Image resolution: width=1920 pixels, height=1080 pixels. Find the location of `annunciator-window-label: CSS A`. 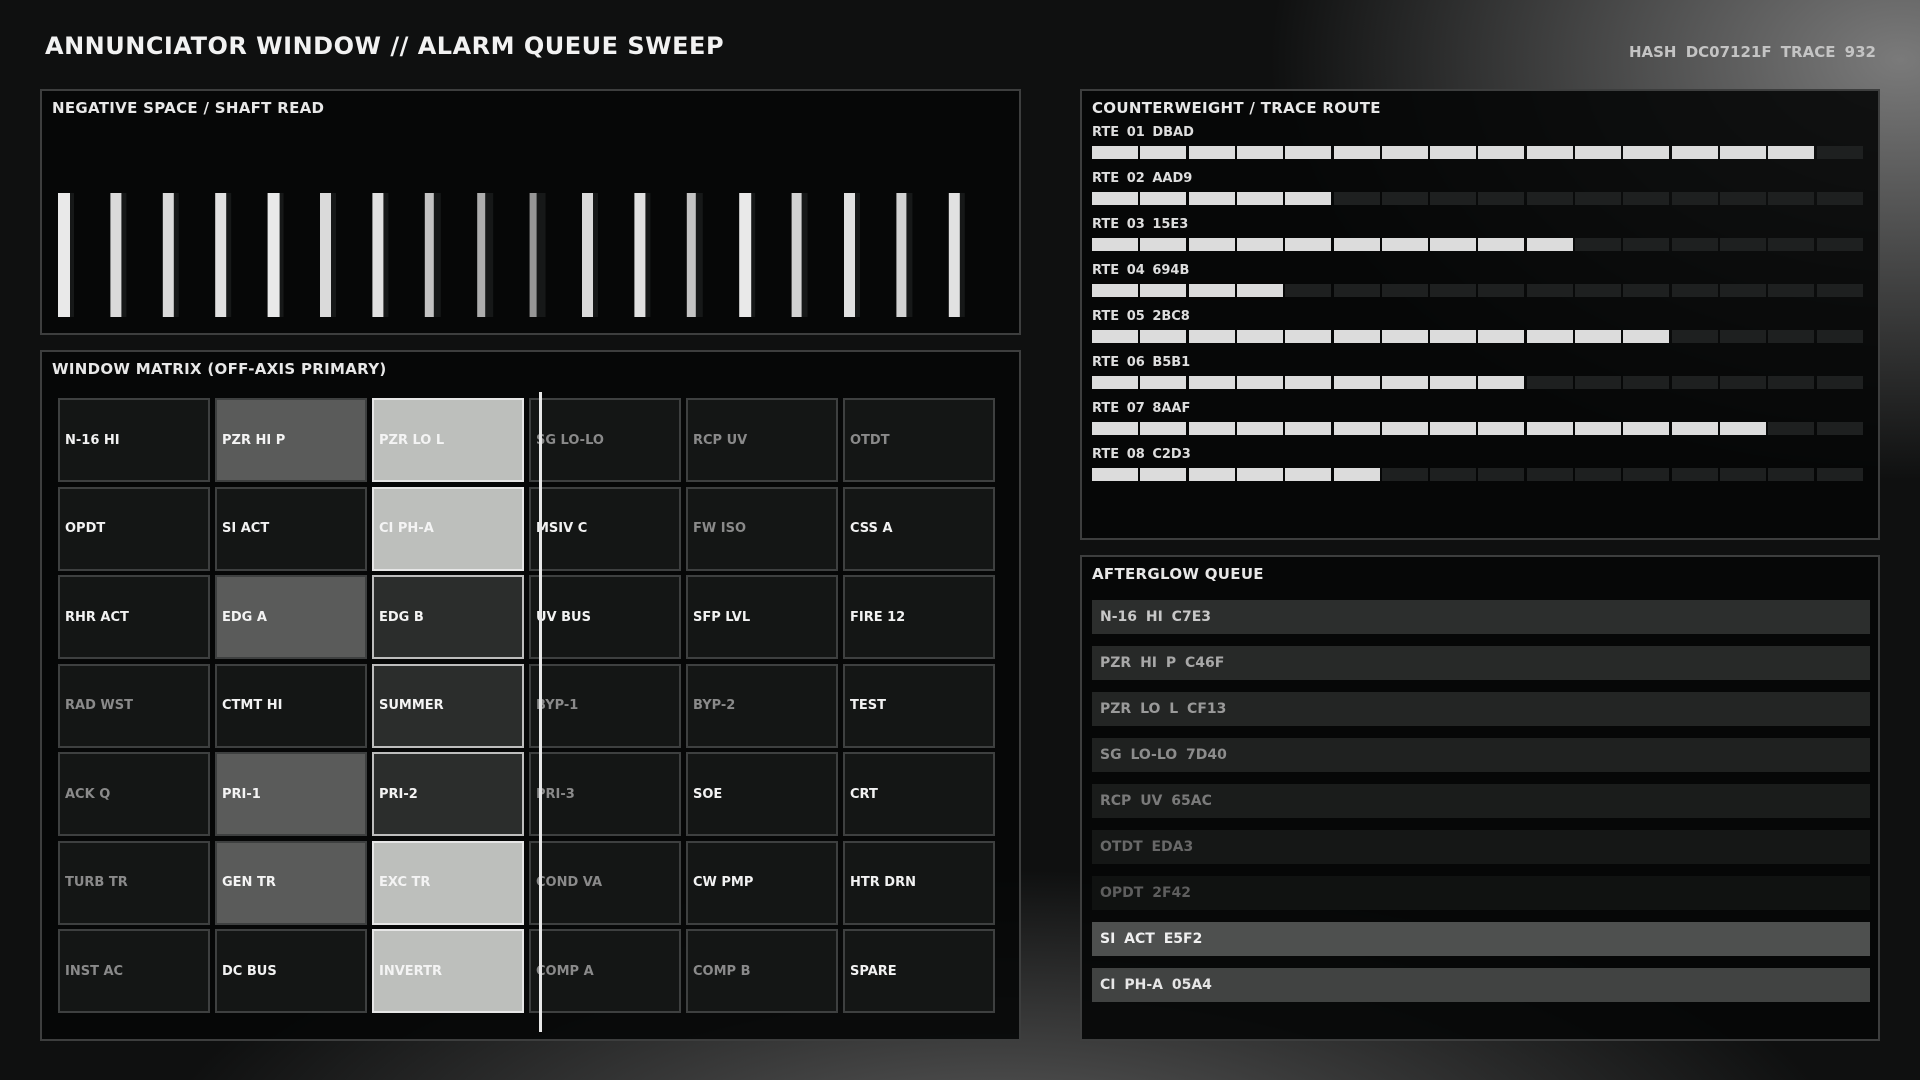

annunciator-window-label: CSS A is located at coordinates (871, 528).